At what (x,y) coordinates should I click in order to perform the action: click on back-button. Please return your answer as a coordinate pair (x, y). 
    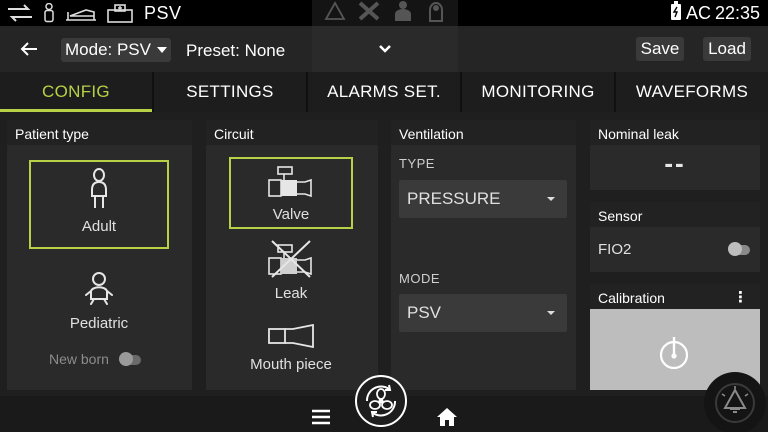
    Looking at the image, I should click on (29, 49).